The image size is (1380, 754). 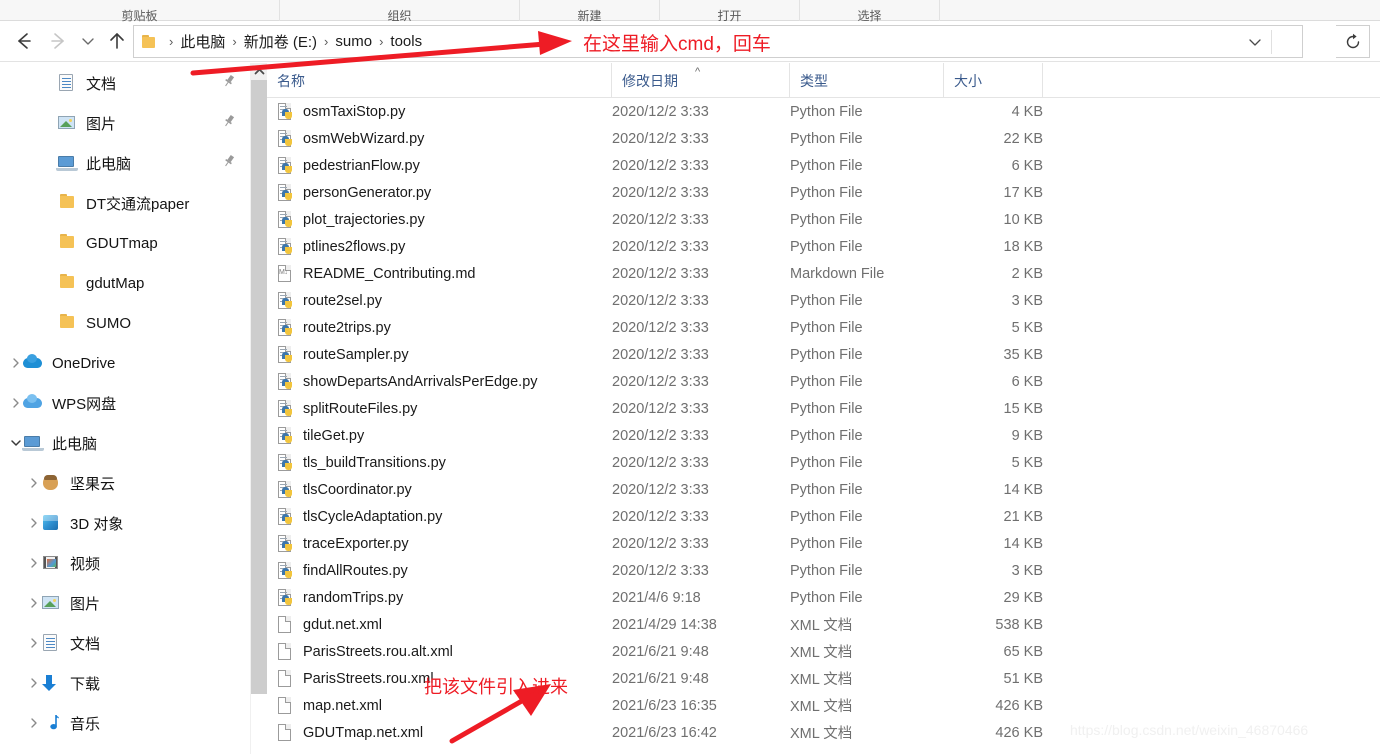 I want to click on column-header-date: 修改日期 ^, so click(x=701, y=80).